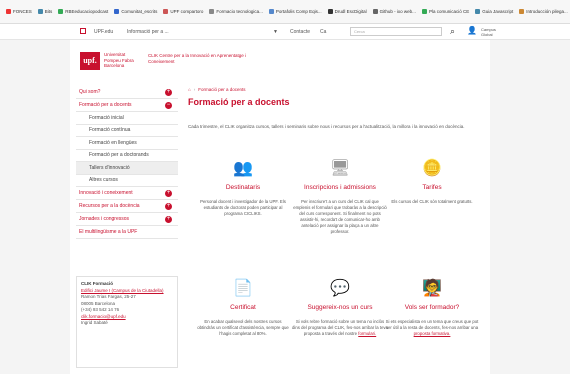 The width and height of the screenshot is (570, 374). Describe the element at coordinates (432, 288) in the screenshot. I see `trainer-icon: 🧑‍🏫` at that location.